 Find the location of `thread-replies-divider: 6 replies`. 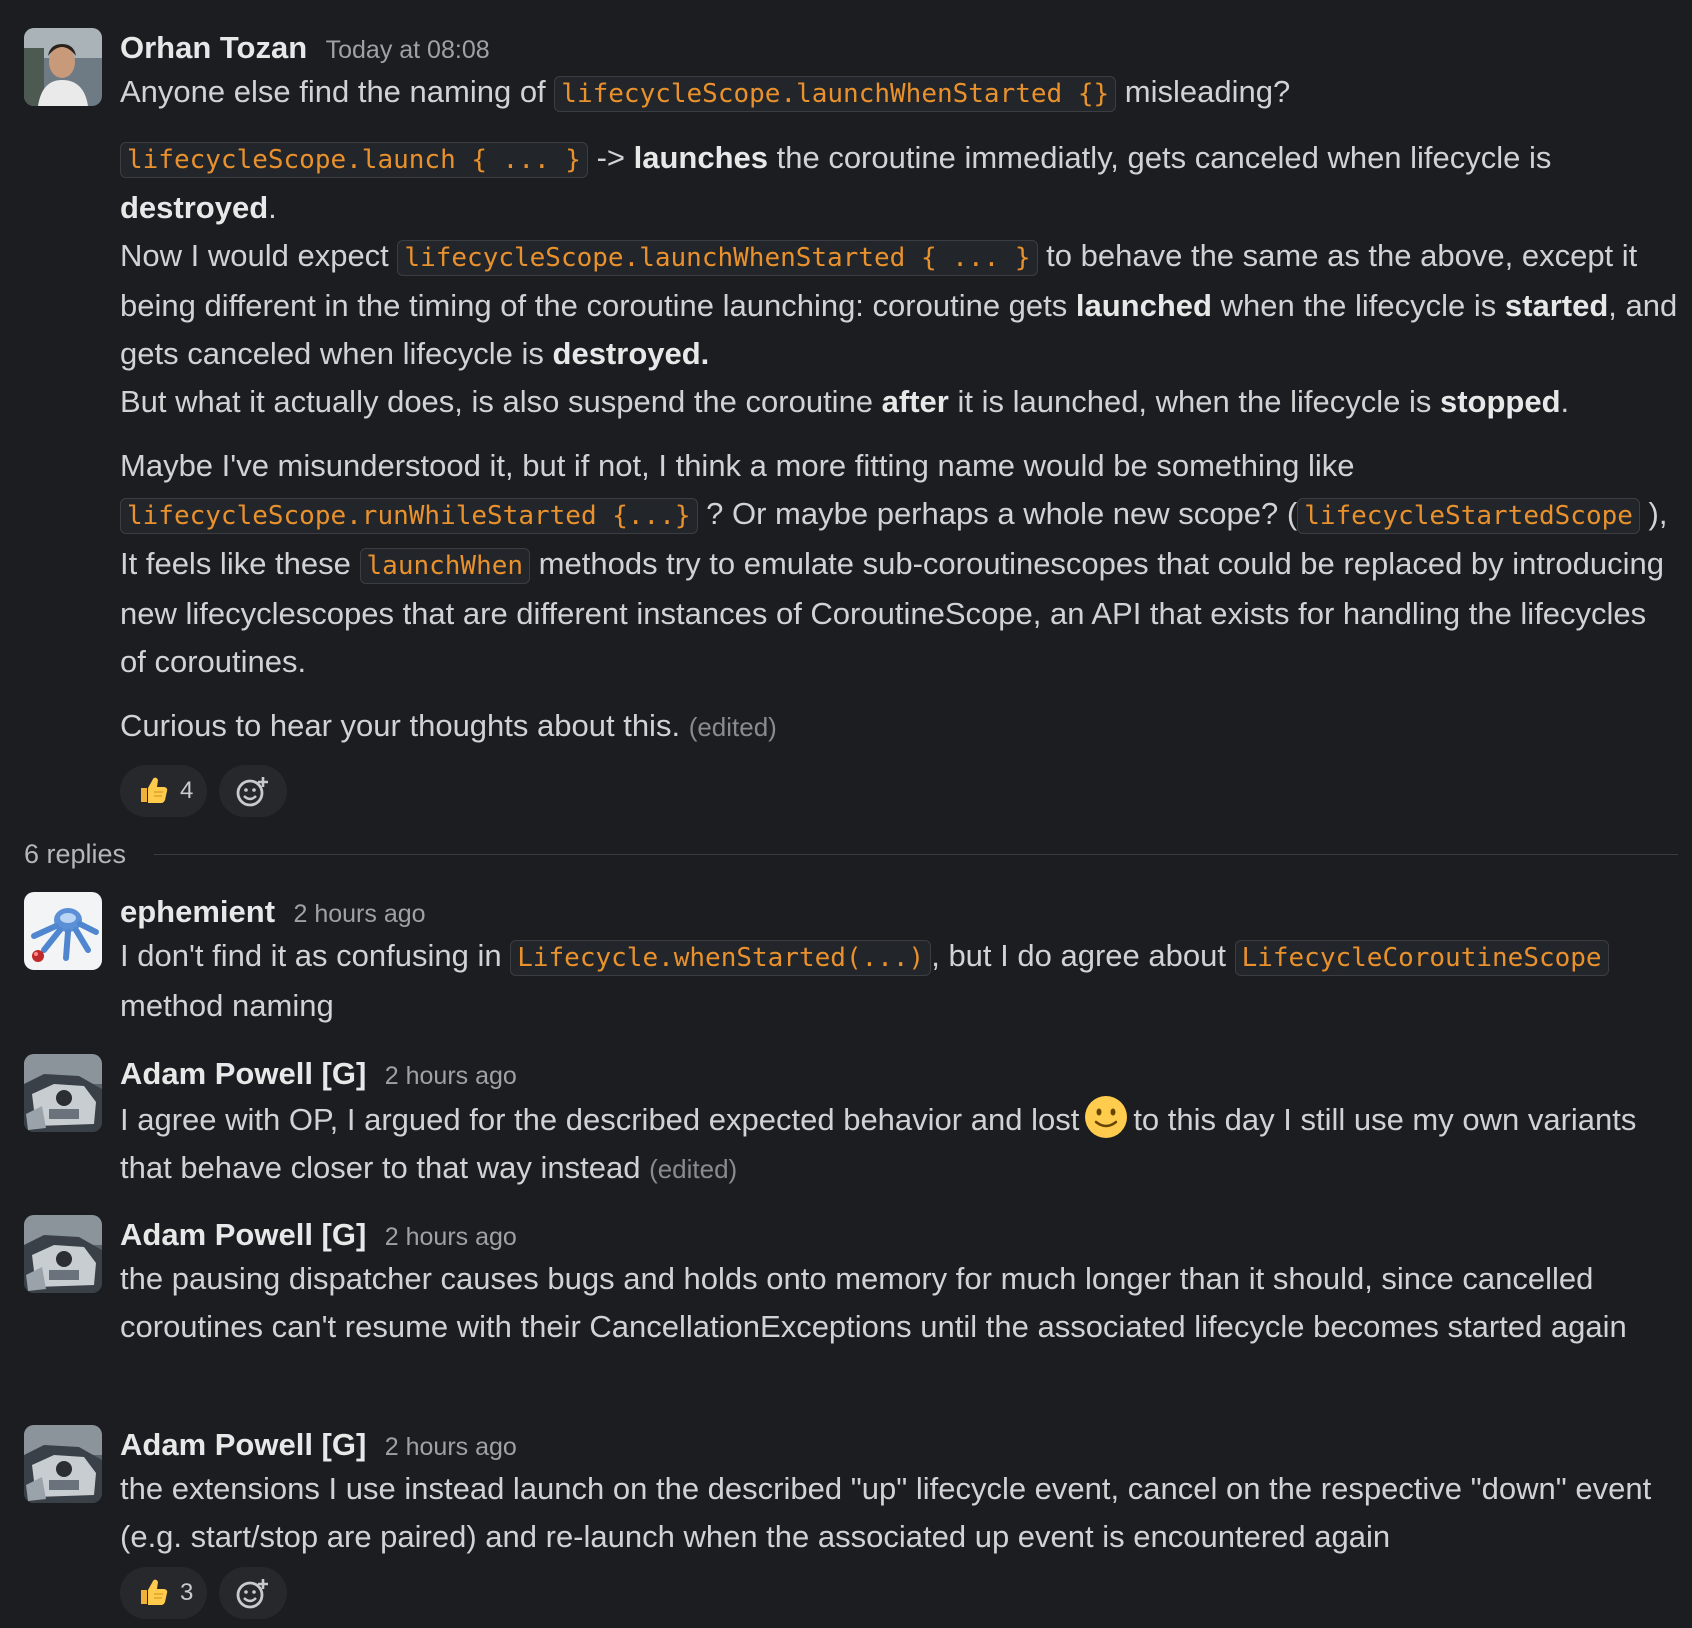

thread-replies-divider: 6 replies is located at coordinates (851, 854).